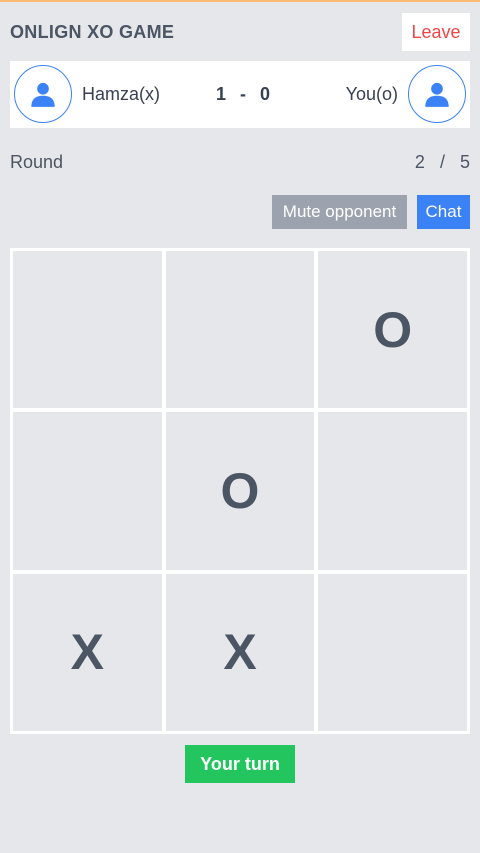  What do you see at coordinates (221, 94) in the screenshot?
I see `score-left: 1` at bounding box center [221, 94].